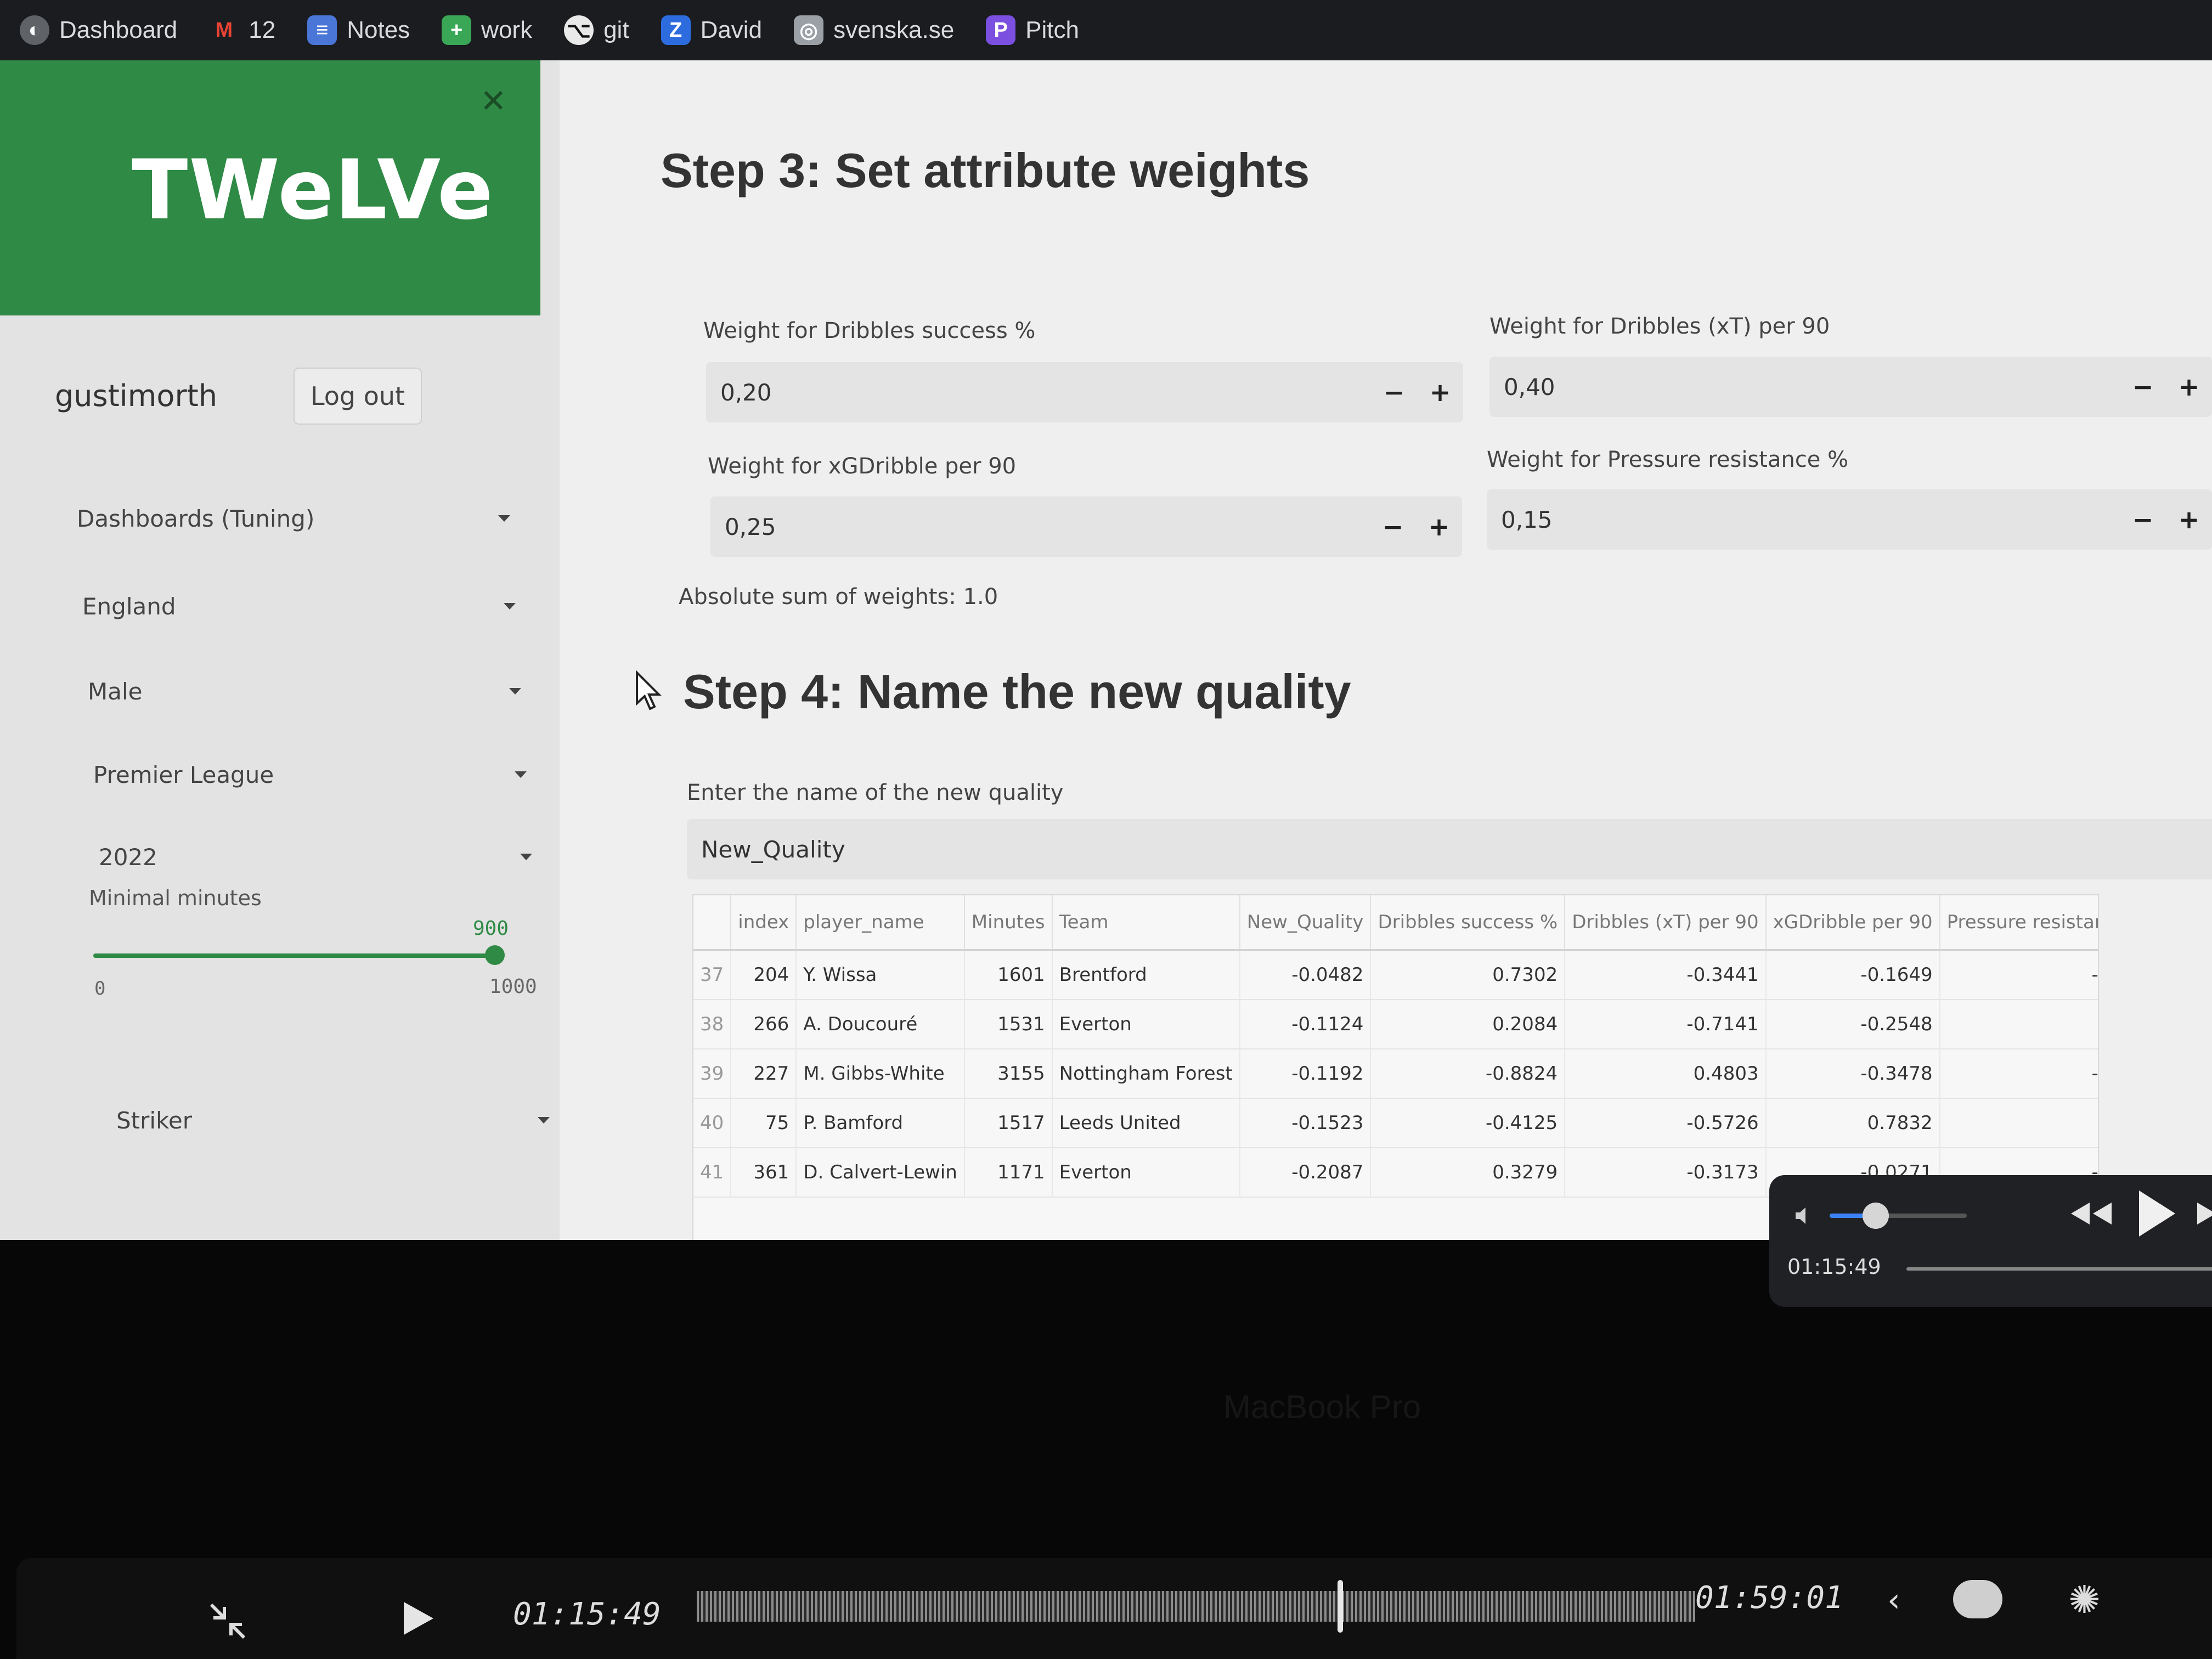 Image resolution: width=2212 pixels, height=1659 pixels. What do you see at coordinates (1468, 923) in the screenshot?
I see `column-header: Dribbles success %` at bounding box center [1468, 923].